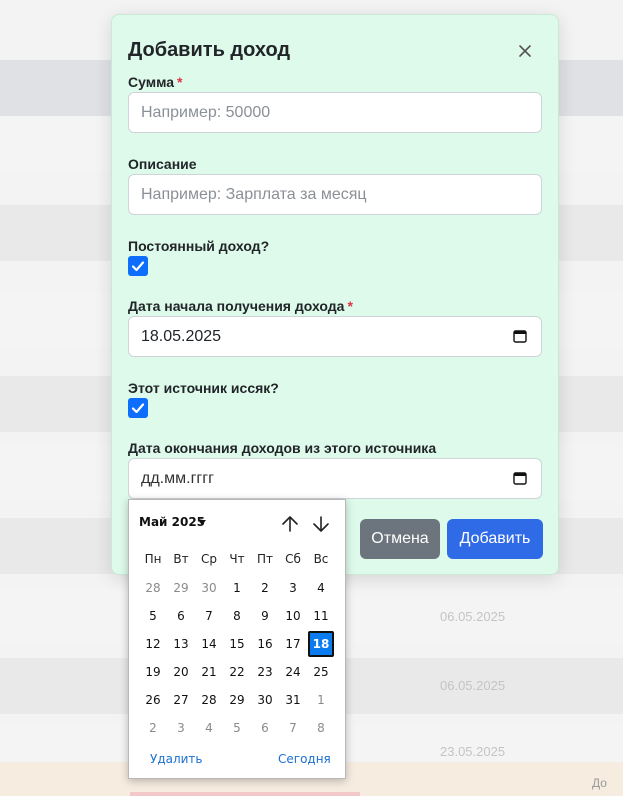  What do you see at coordinates (265, 672) in the screenshot?
I see `calendar-day: 23` at bounding box center [265, 672].